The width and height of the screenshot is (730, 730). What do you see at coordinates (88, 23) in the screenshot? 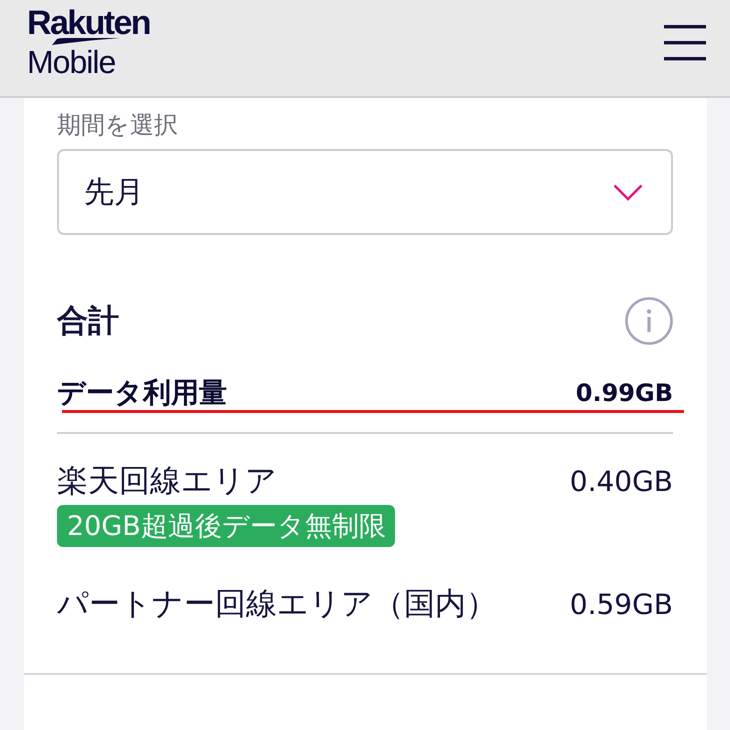
I see `logo-brand: Rakuten` at bounding box center [88, 23].